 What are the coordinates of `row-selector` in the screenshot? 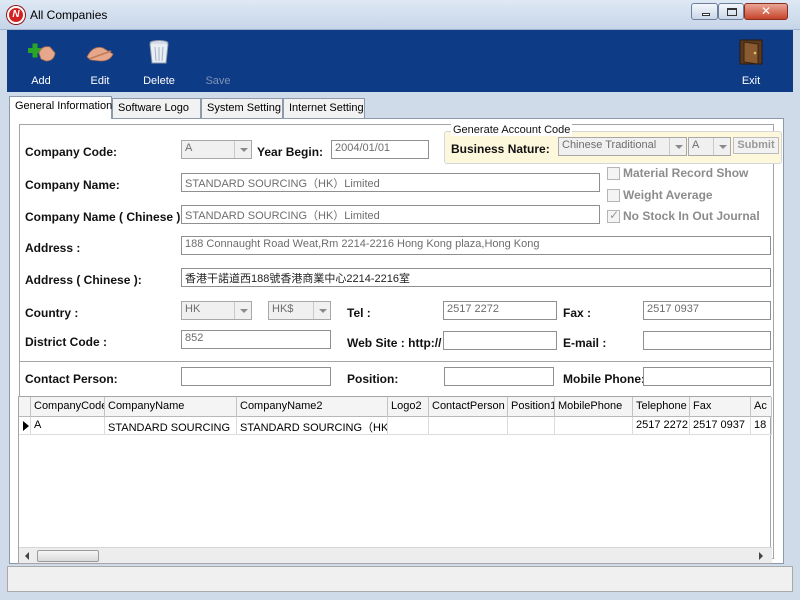 It's located at (25, 426).